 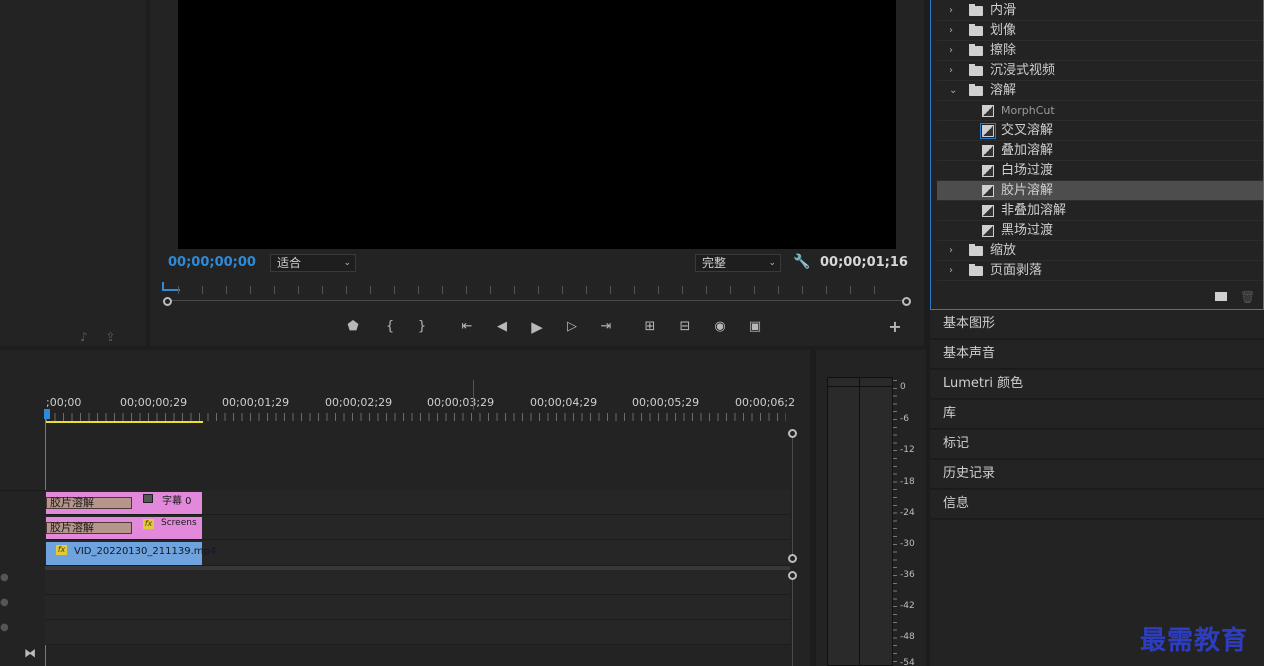 What do you see at coordinates (1003, 250) in the screenshot?
I see `effects-folder-label: 缩放` at bounding box center [1003, 250].